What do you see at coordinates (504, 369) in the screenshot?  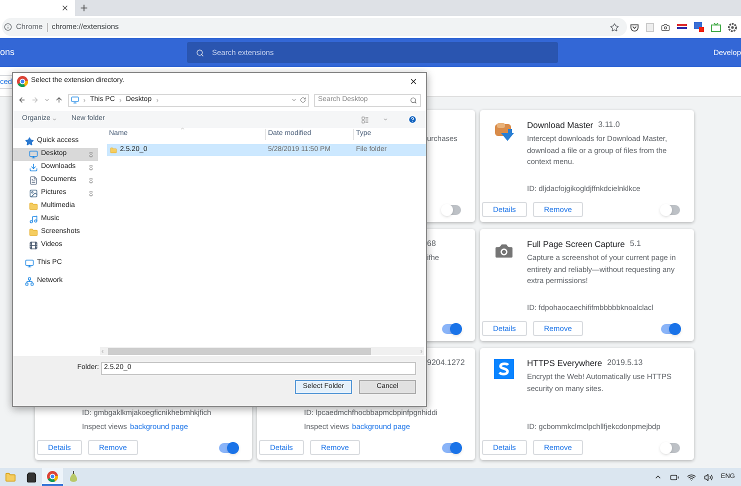 I see `s-logo-icon` at bounding box center [504, 369].